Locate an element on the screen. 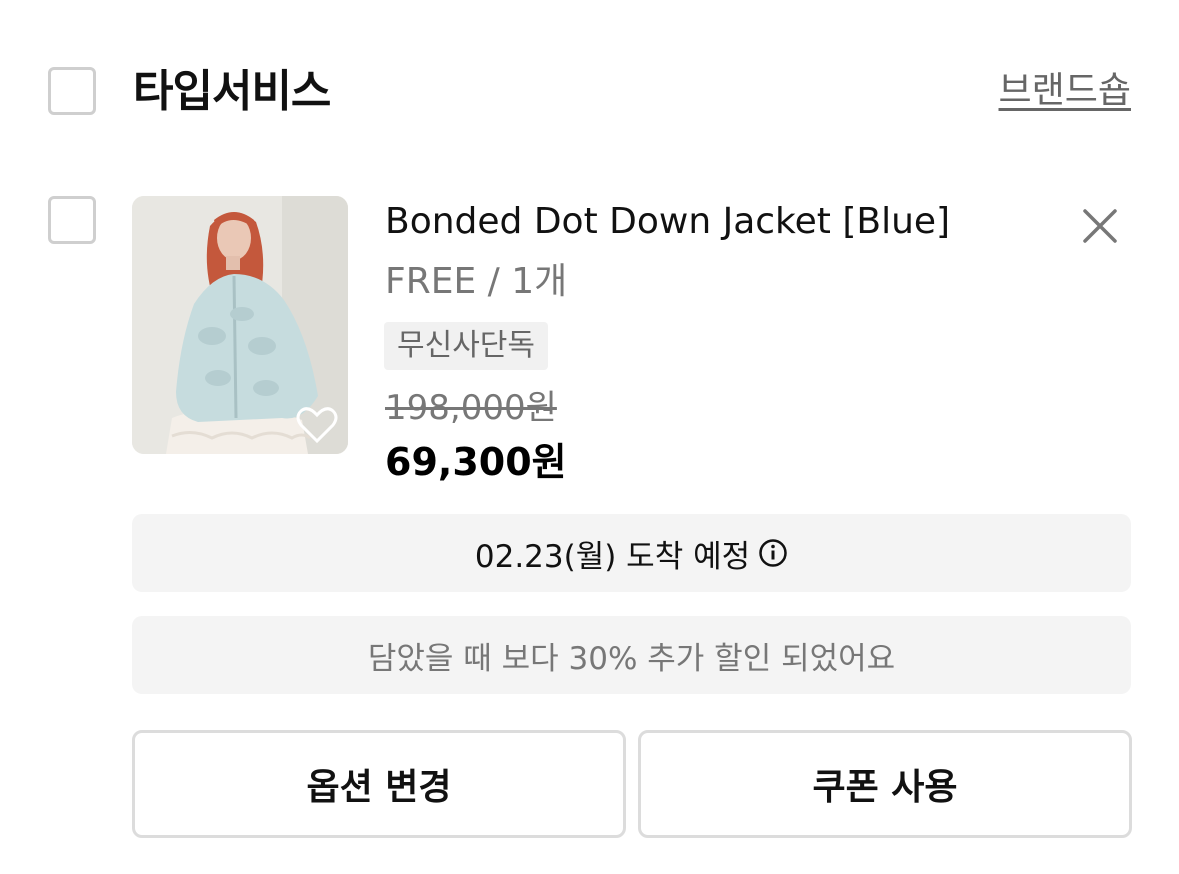  delivery-estimate-panel: 02.23(월) 도착 예정 is located at coordinates (631, 553).